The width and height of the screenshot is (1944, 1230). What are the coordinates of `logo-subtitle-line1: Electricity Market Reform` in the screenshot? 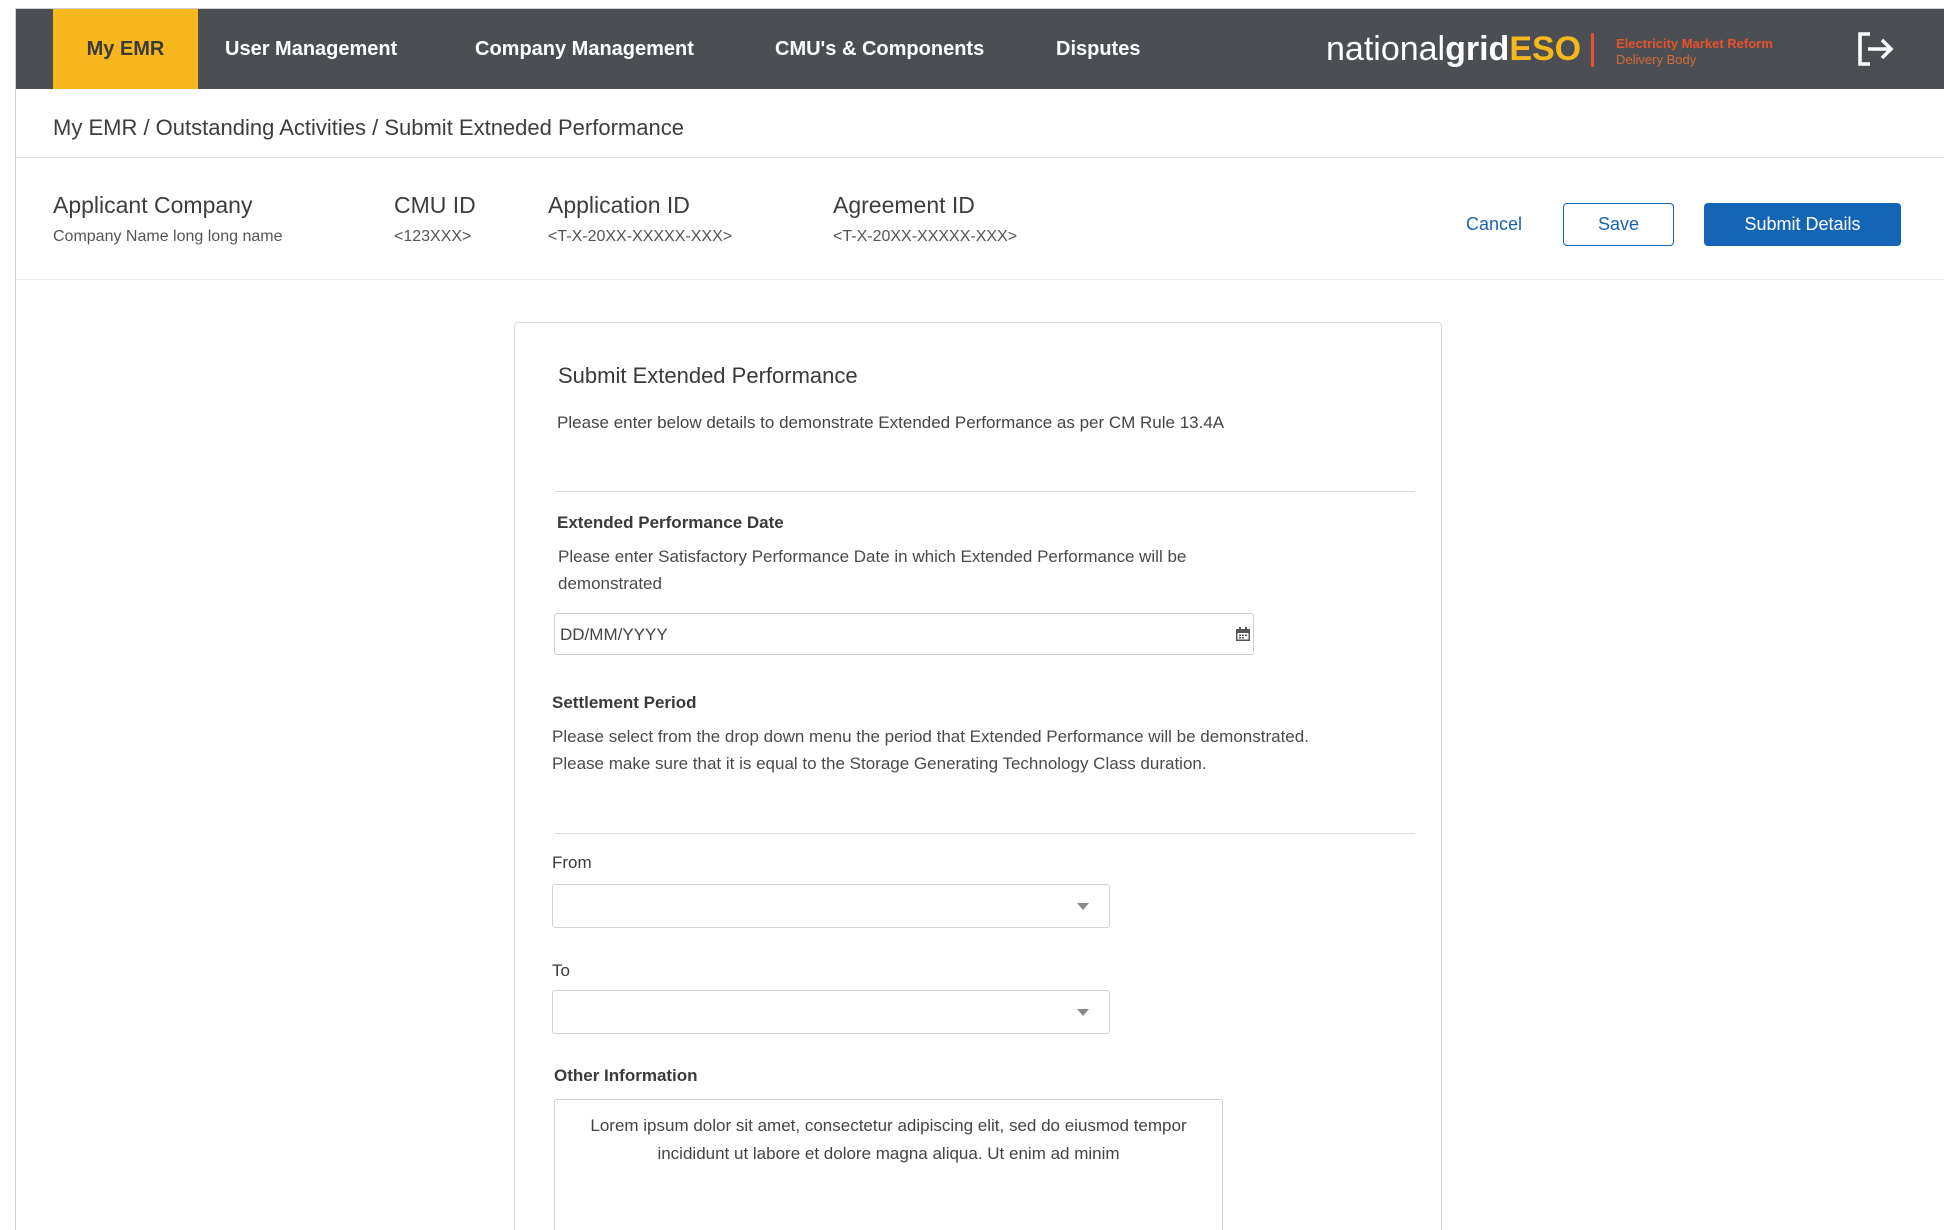 It's located at (1694, 43).